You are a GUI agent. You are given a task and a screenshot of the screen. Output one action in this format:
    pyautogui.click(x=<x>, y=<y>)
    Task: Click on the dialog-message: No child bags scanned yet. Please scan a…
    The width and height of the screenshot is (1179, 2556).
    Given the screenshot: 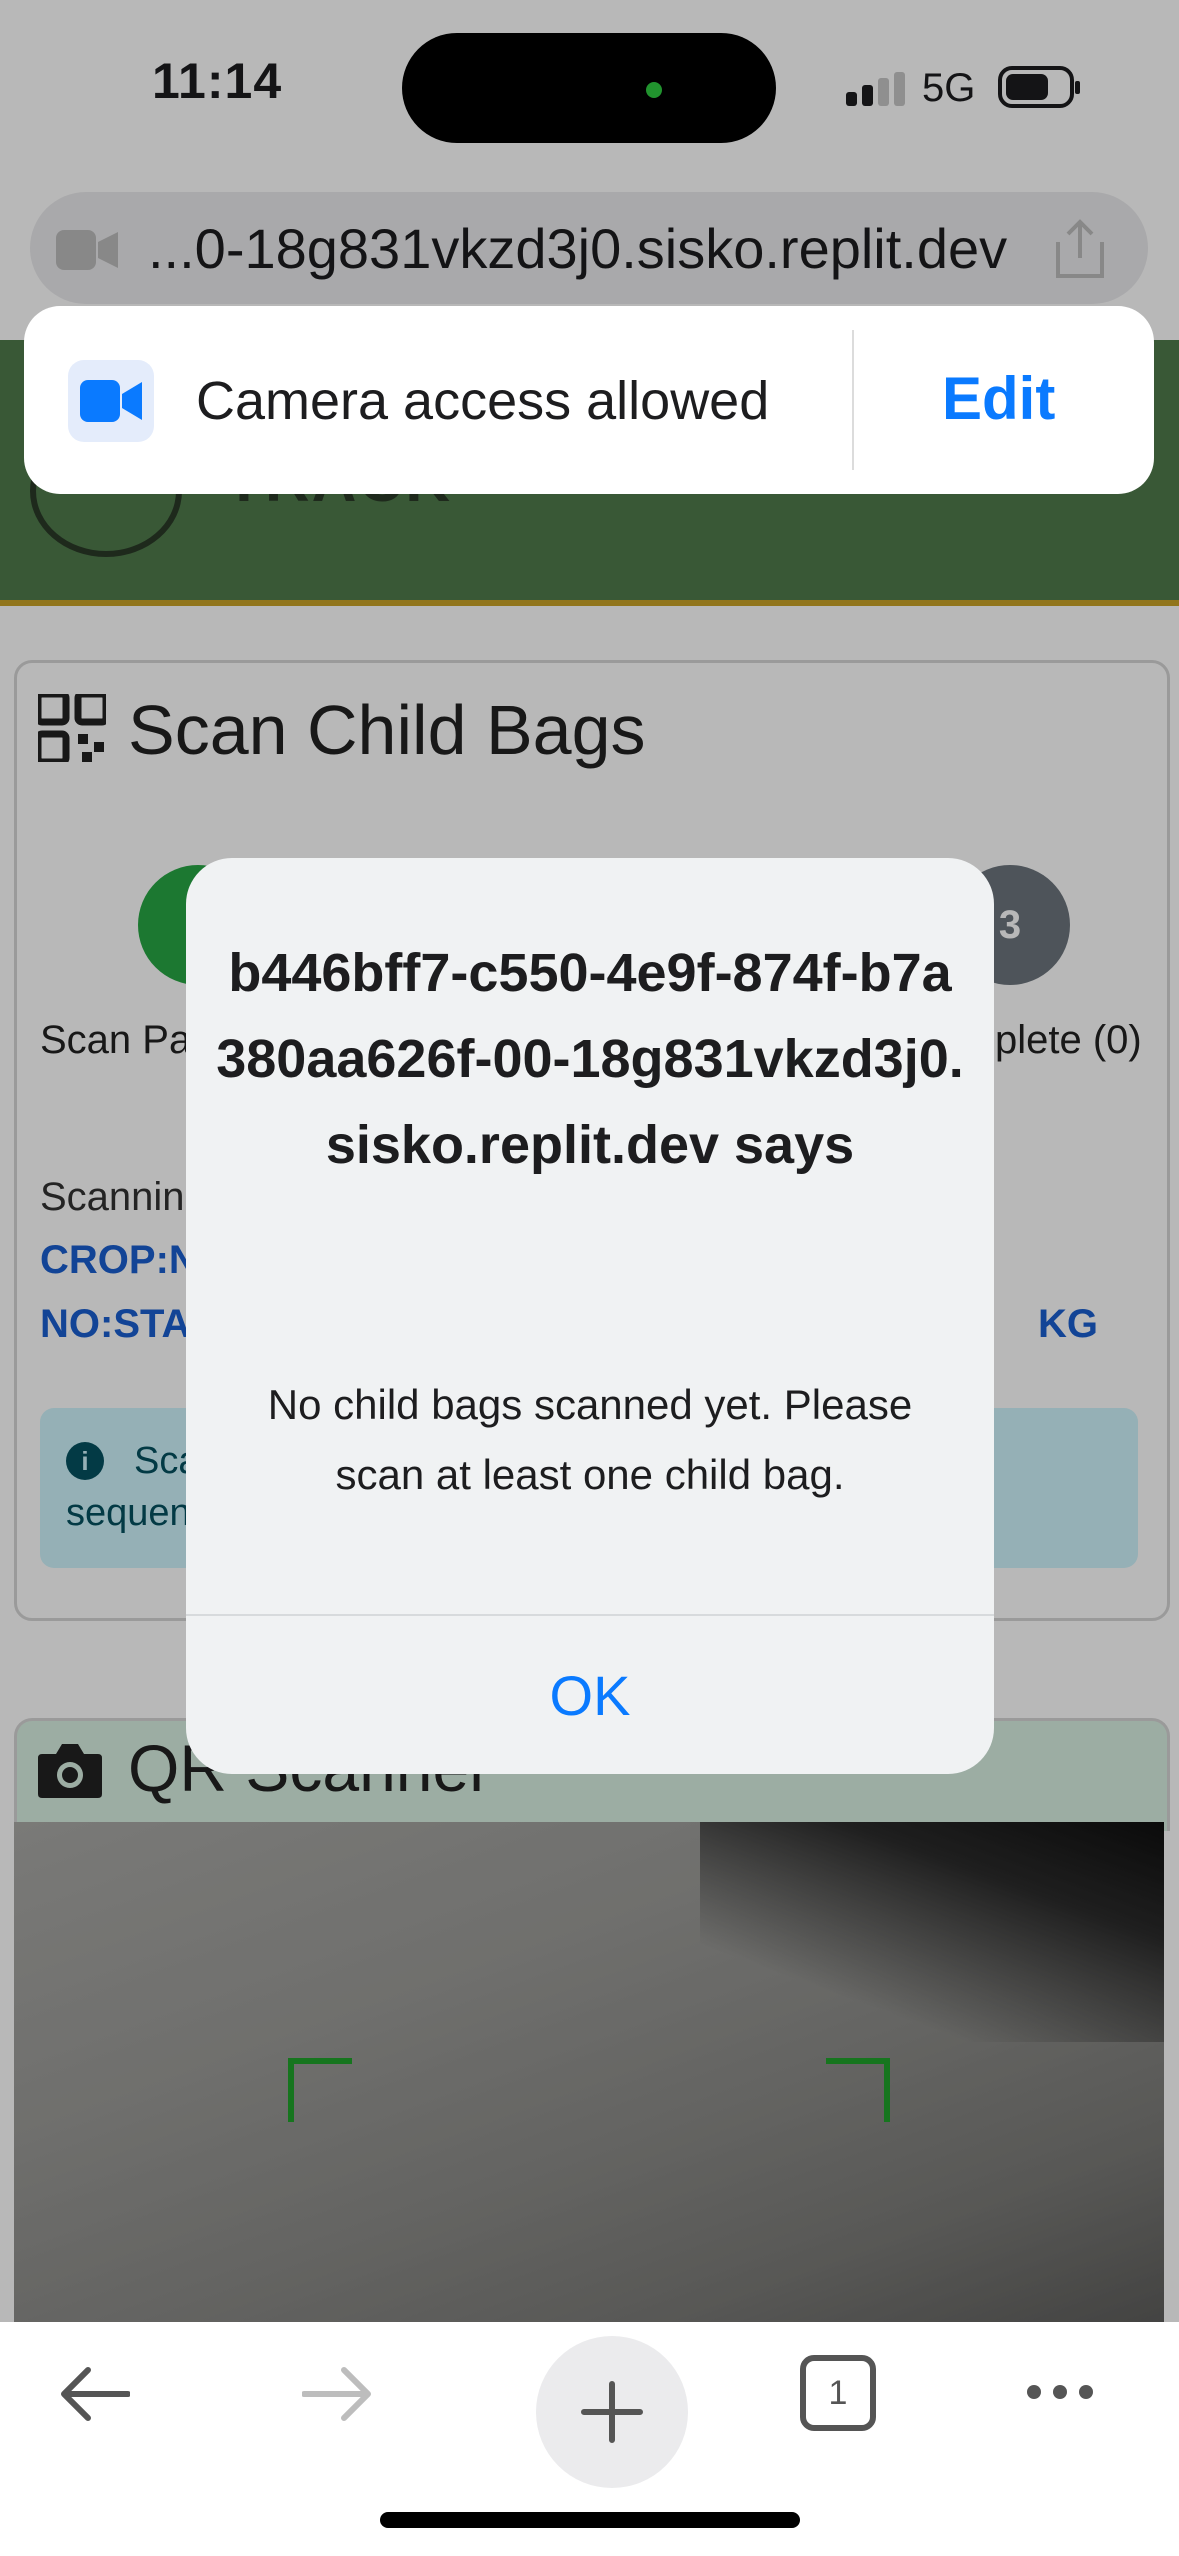 What is the action you would take?
    pyautogui.click(x=590, y=1439)
    